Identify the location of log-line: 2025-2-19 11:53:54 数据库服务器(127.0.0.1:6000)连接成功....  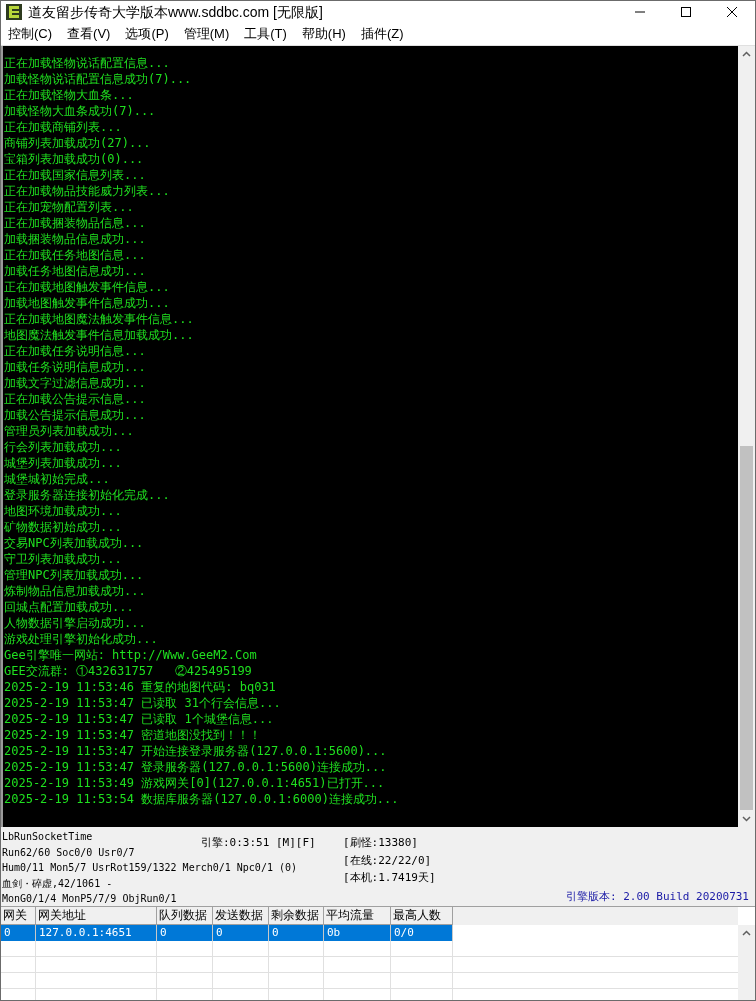
(201, 799).